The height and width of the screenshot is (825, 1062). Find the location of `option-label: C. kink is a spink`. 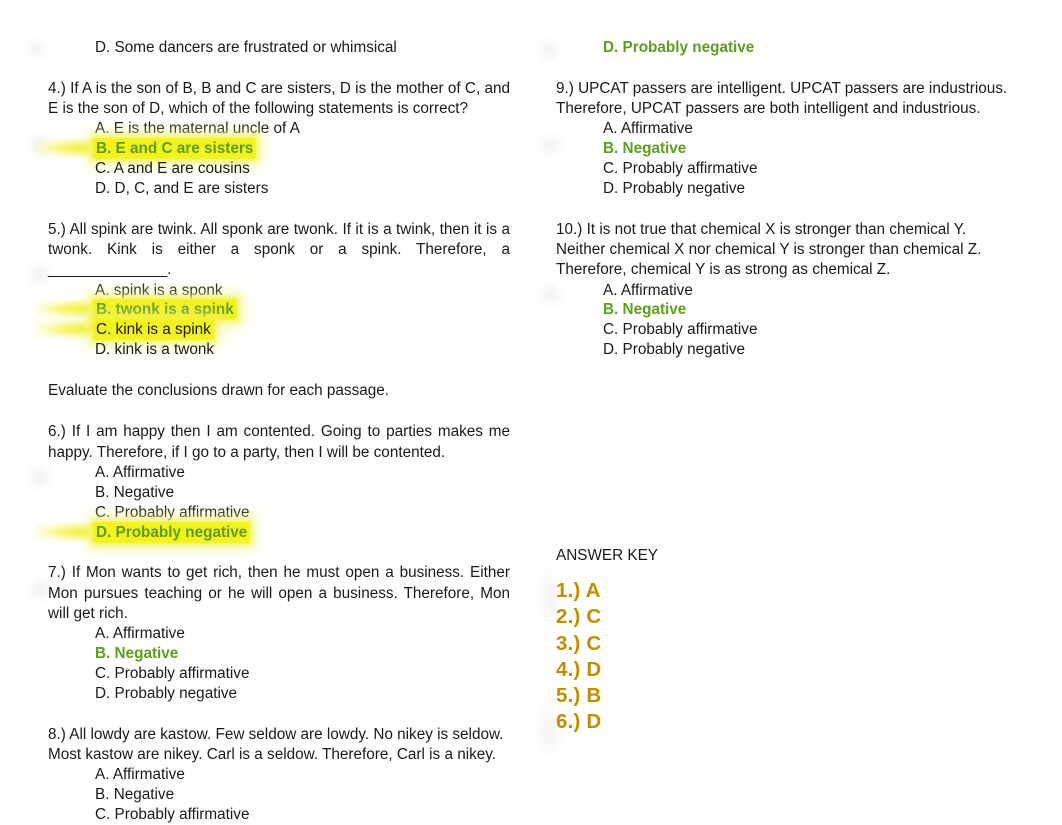

option-label: C. kink is a spink is located at coordinates (153, 330).